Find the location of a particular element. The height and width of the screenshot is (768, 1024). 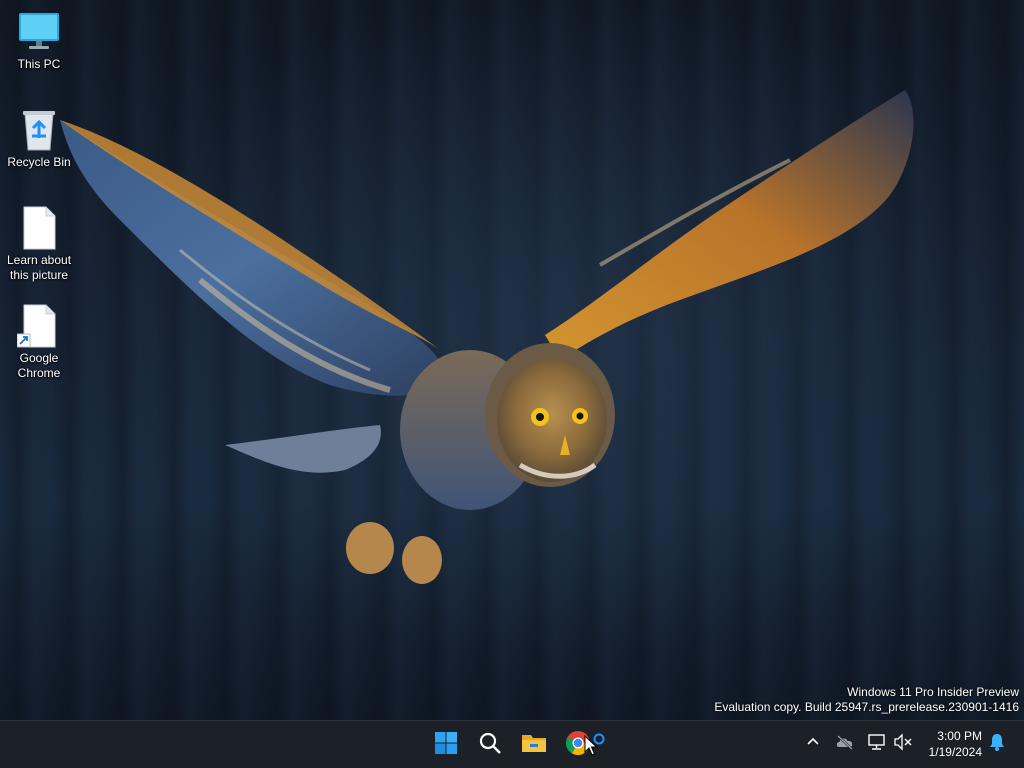

notifications-button is located at coordinates (997, 744).